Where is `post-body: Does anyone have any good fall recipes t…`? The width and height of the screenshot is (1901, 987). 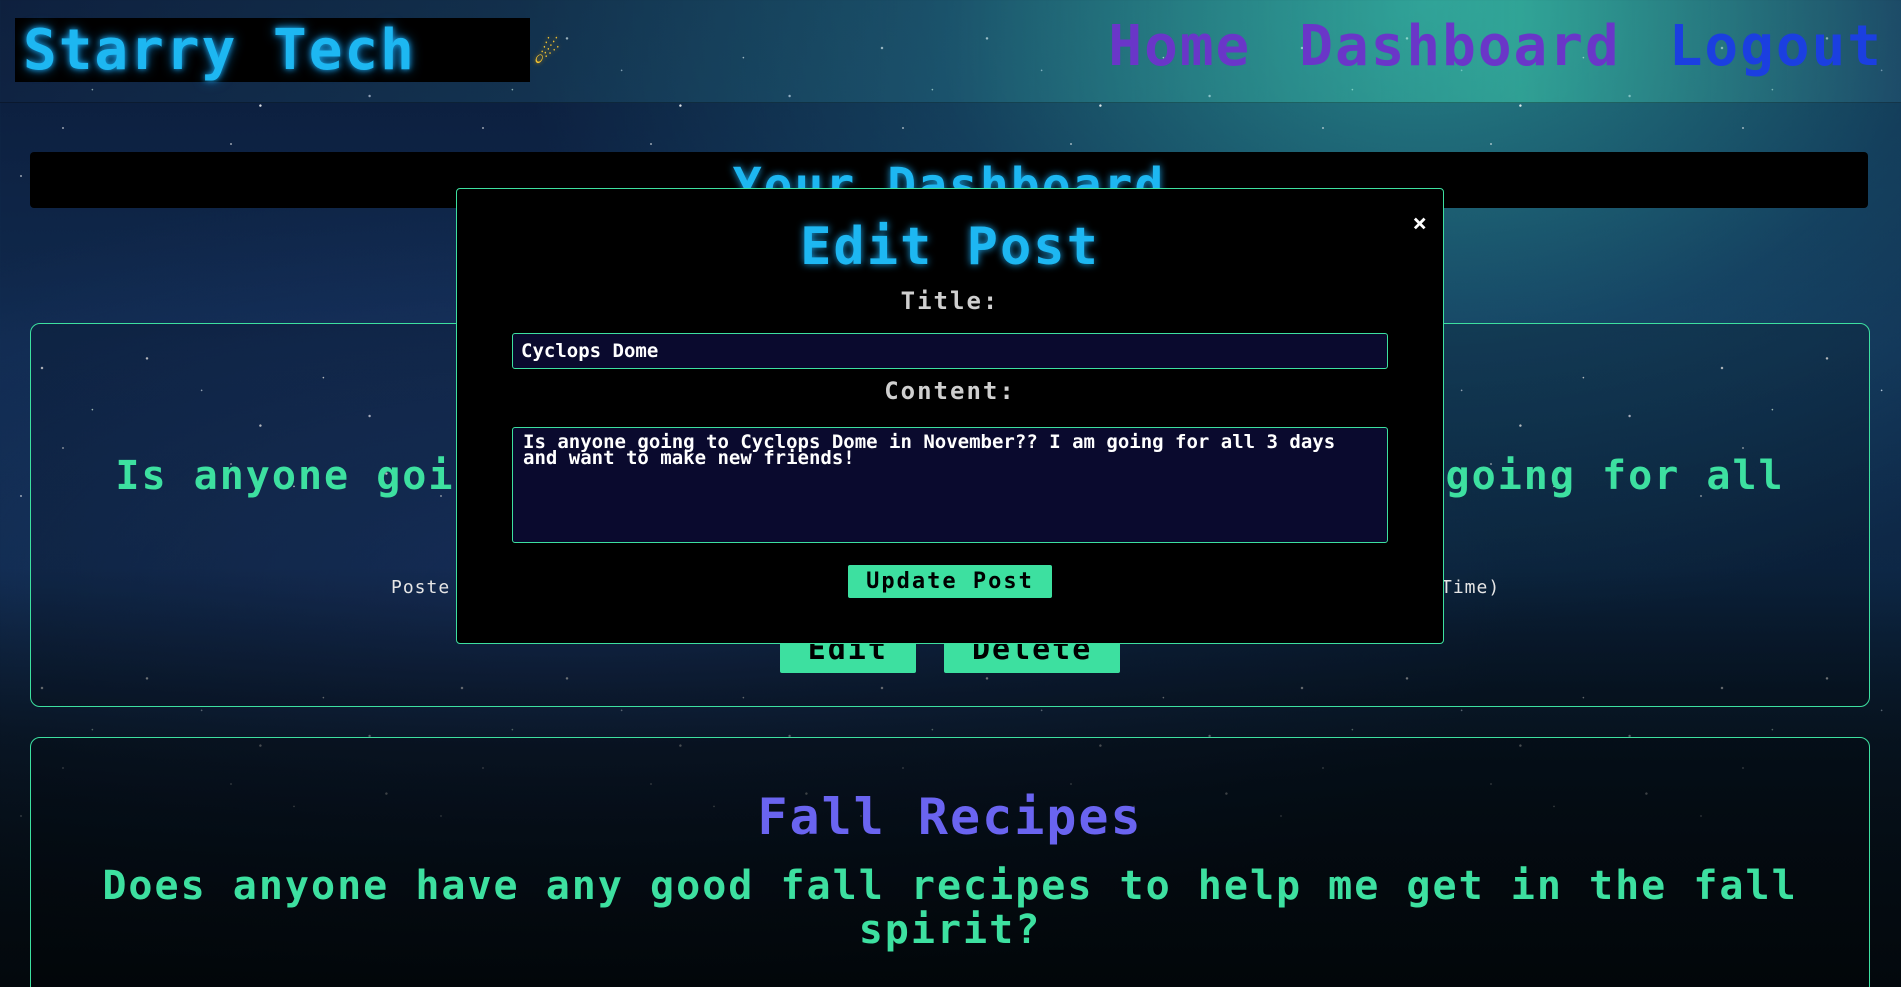 post-body: Does anyone have any good fall recipes t… is located at coordinates (950, 908).